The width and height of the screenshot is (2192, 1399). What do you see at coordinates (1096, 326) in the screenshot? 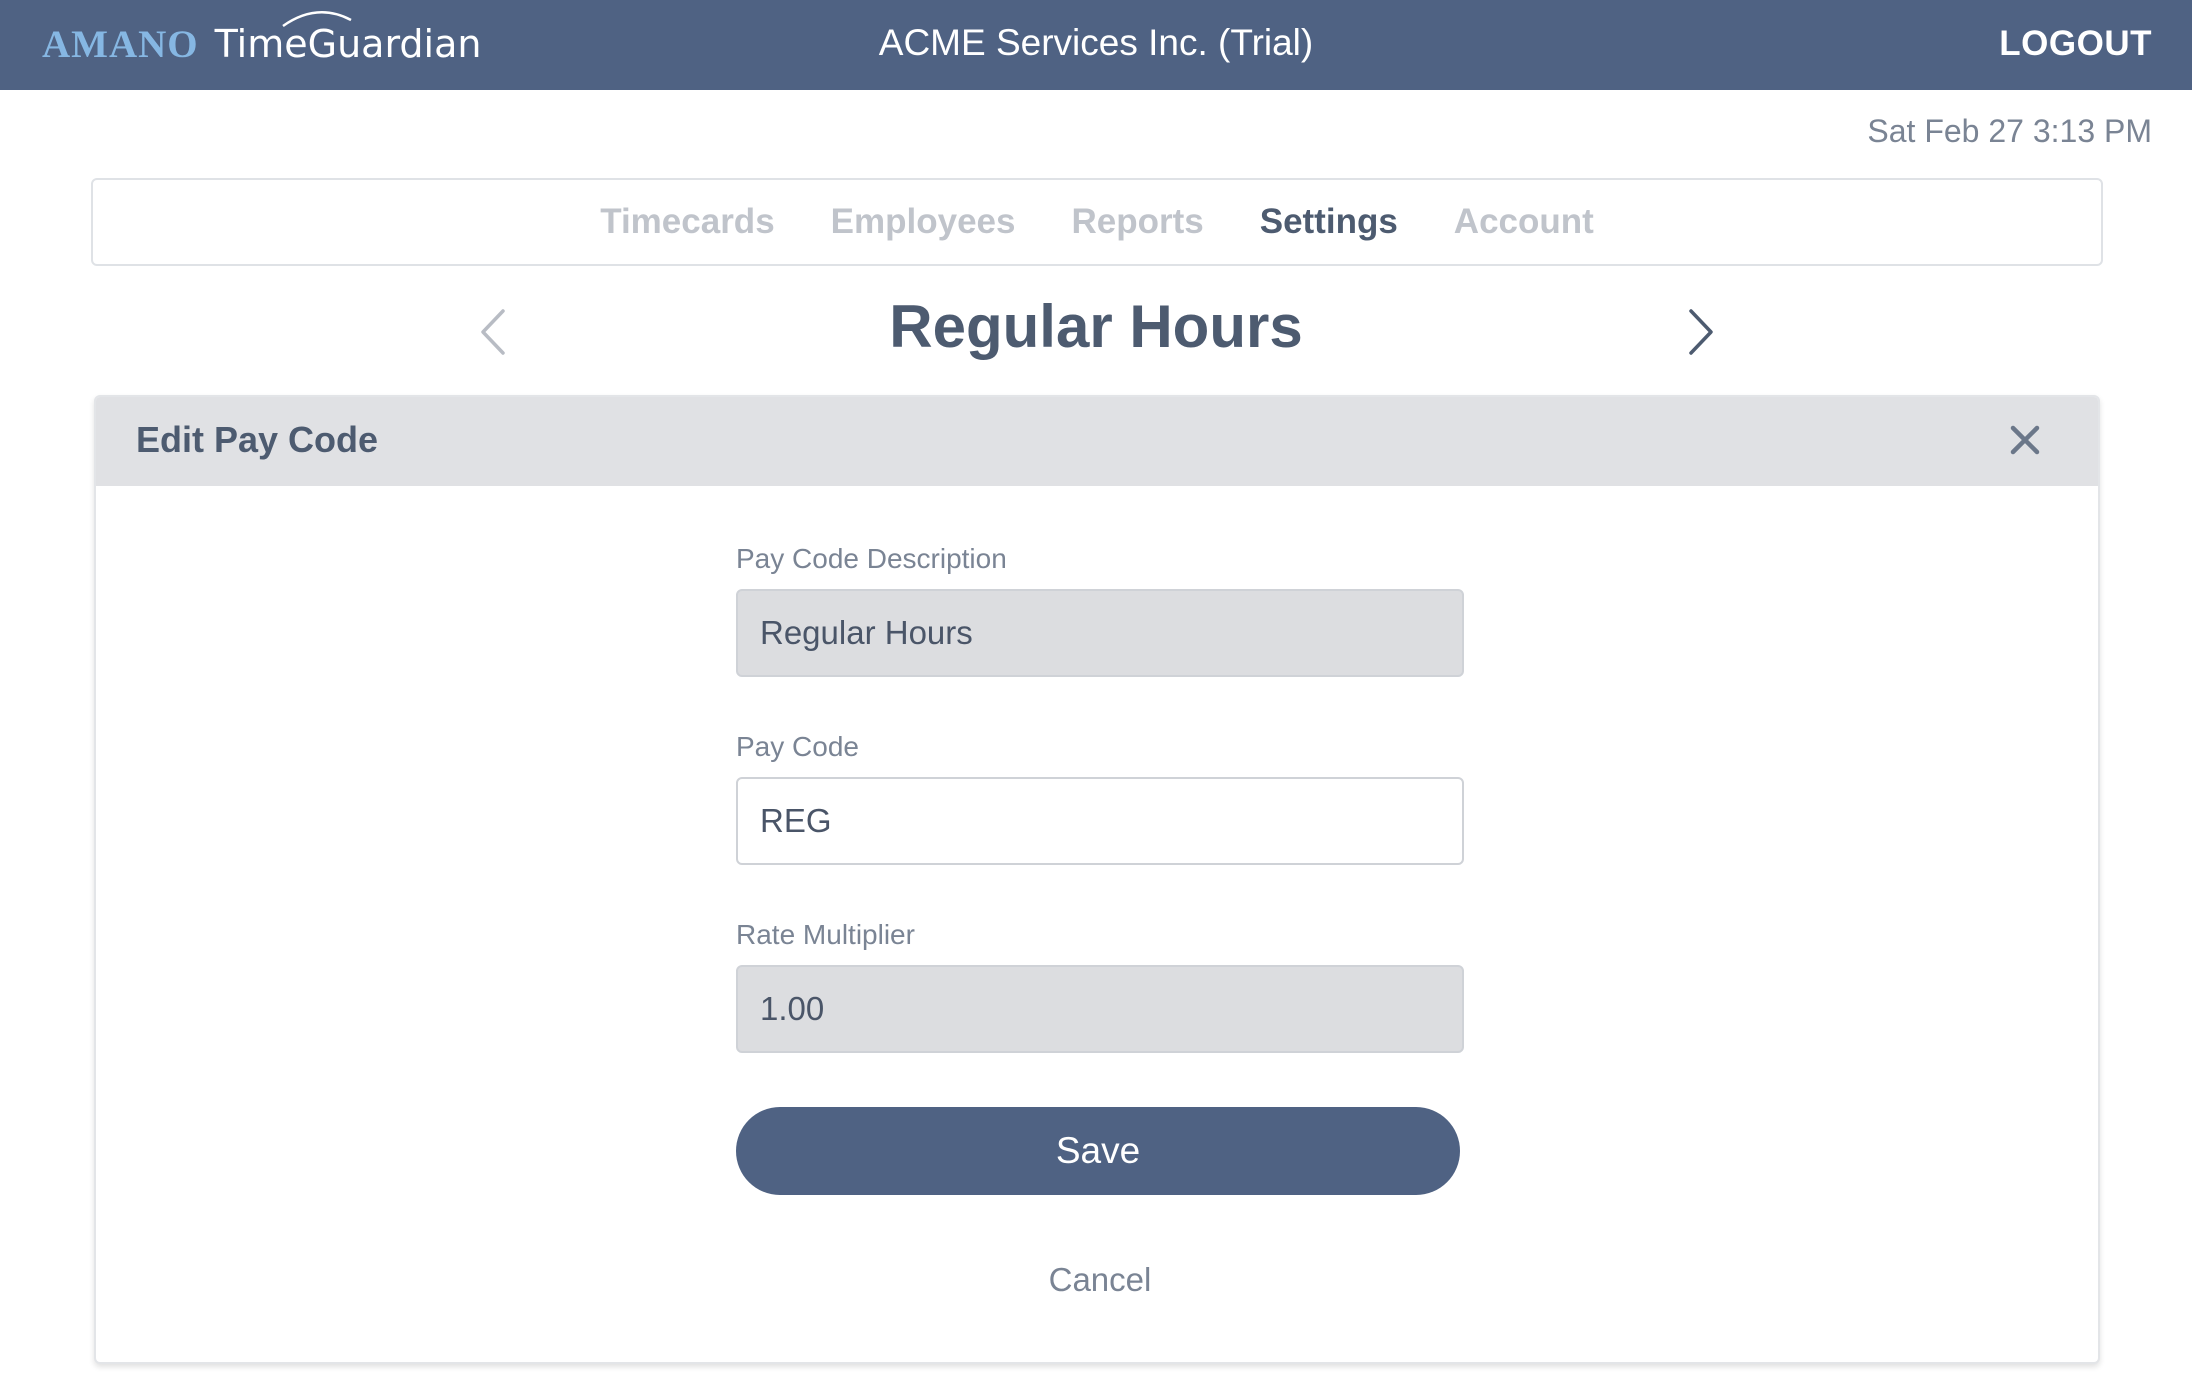
I see `page-title: Regular Hours` at bounding box center [1096, 326].